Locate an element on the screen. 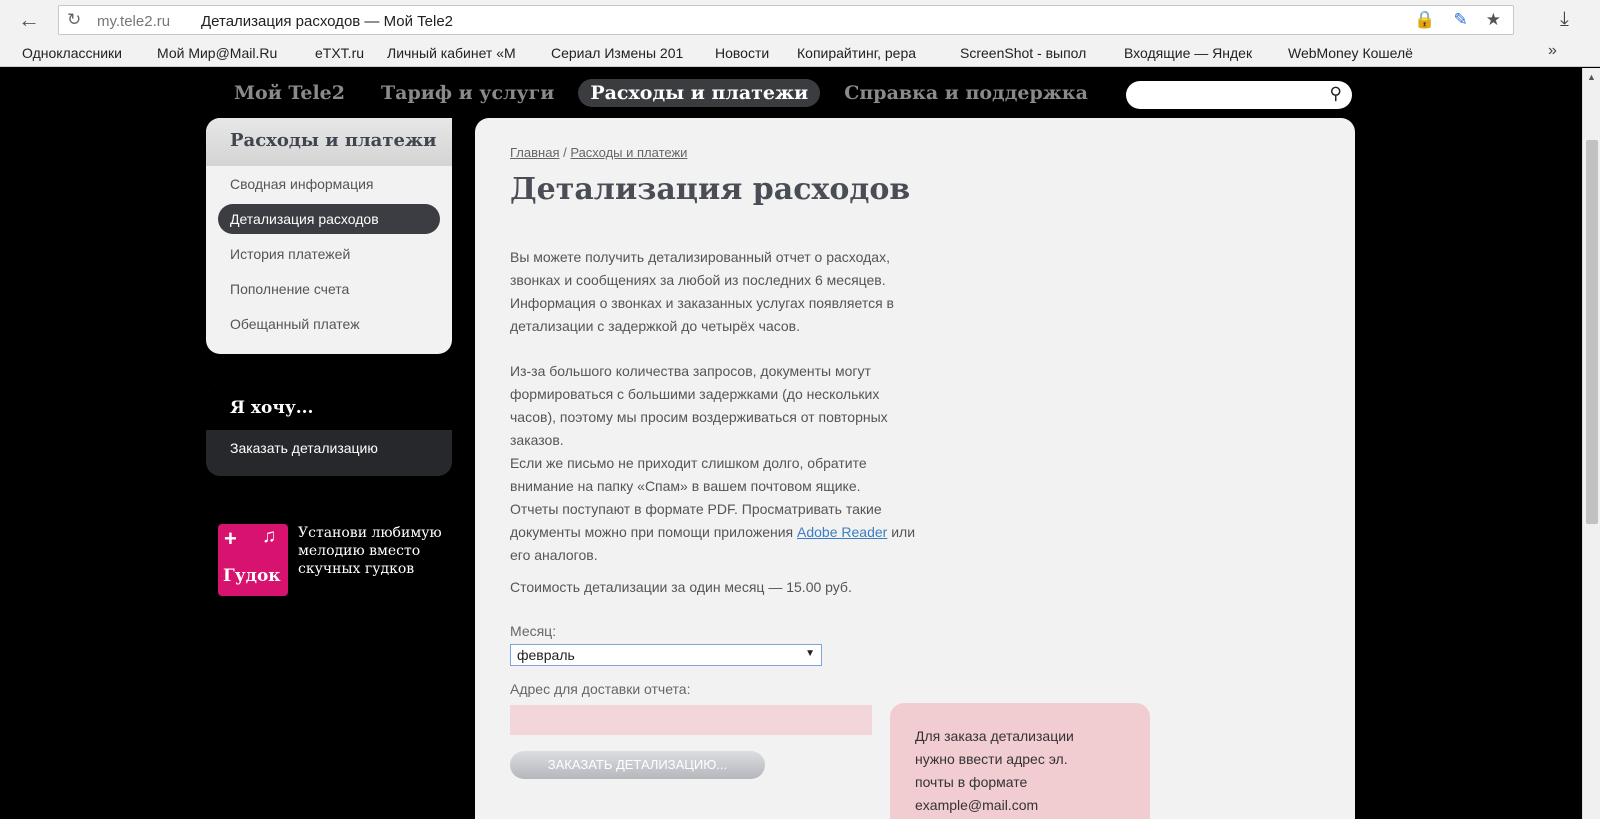  vertical-scrollbar: ▲ is located at coordinates (1591, 443).